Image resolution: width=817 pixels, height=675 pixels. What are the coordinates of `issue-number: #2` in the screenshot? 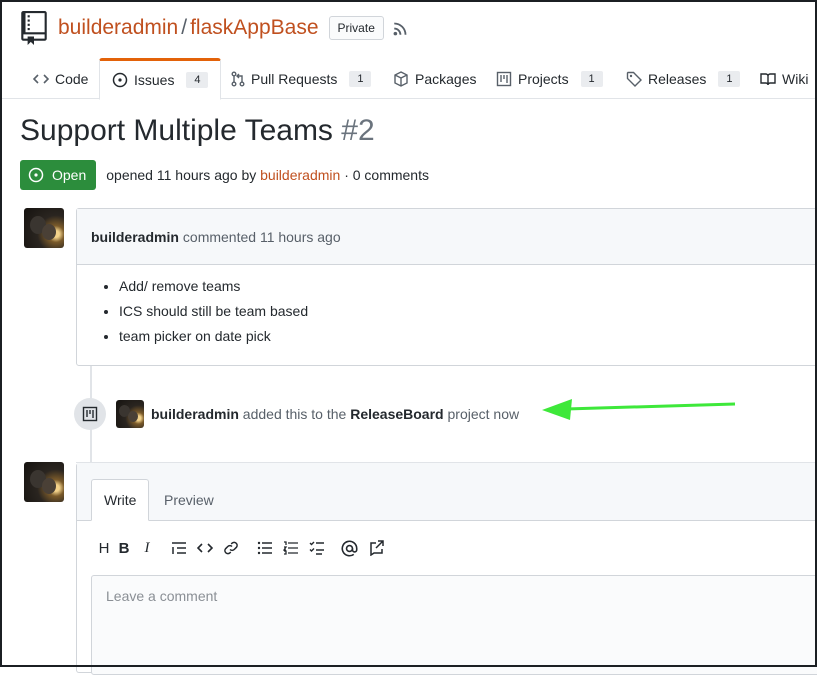 It's located at (358, 130).